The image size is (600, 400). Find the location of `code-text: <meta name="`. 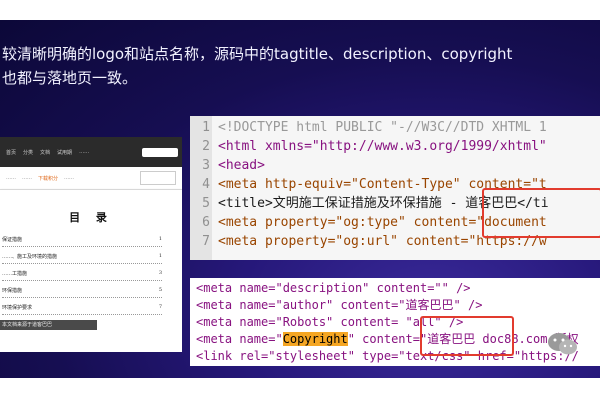

code-text: <meta name=" is located at coordinates (239, 339).